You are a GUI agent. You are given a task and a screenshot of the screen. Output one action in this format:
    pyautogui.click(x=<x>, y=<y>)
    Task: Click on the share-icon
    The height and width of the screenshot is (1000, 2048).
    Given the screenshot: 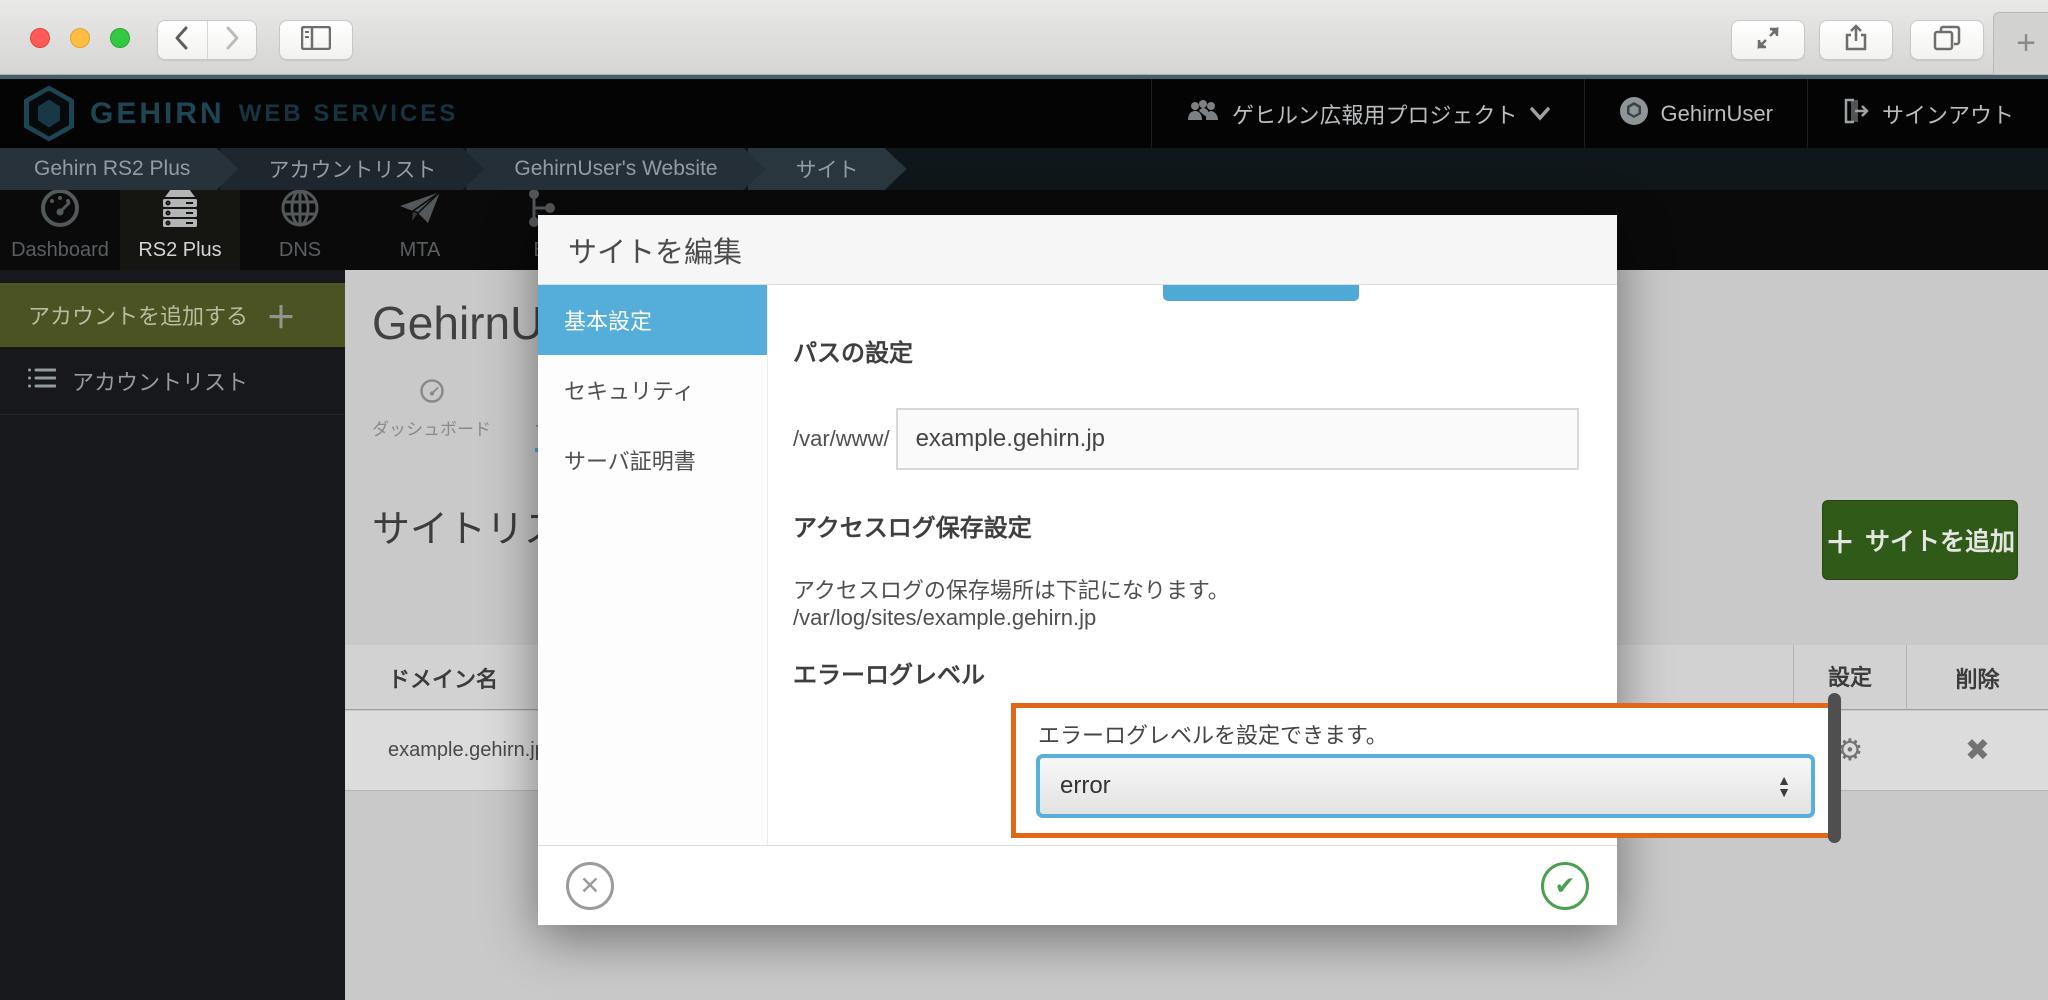 What is the action you would take?
    pyautogui.click(x=1856, y=40)
    